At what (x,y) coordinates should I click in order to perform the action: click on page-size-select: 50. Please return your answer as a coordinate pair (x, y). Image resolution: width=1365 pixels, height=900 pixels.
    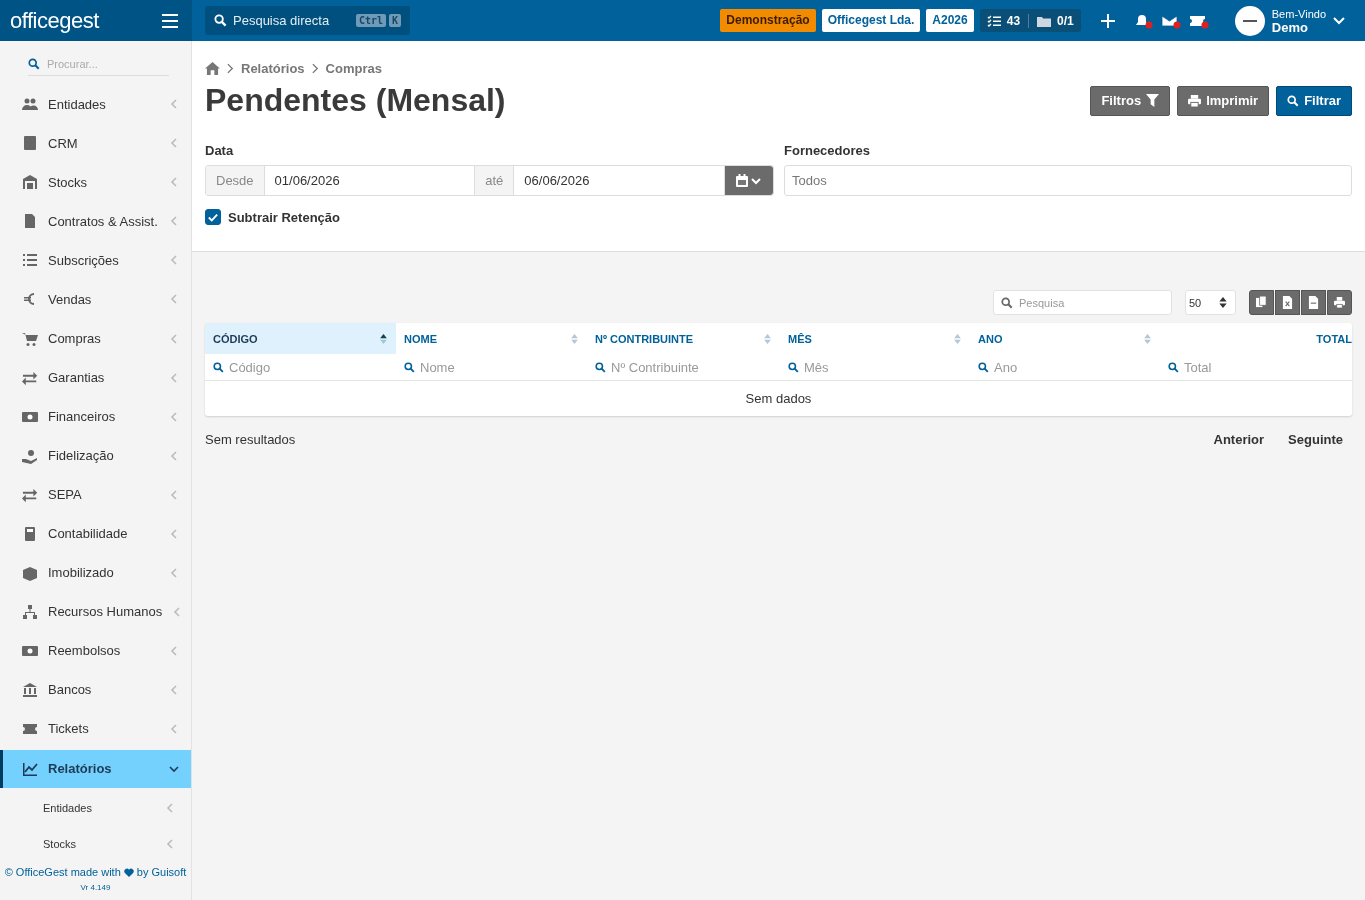
    Looking at the image, I should click on (1210, 302).